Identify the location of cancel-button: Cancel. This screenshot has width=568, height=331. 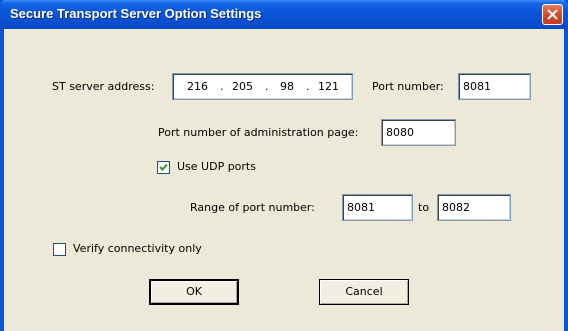
(364, 292).